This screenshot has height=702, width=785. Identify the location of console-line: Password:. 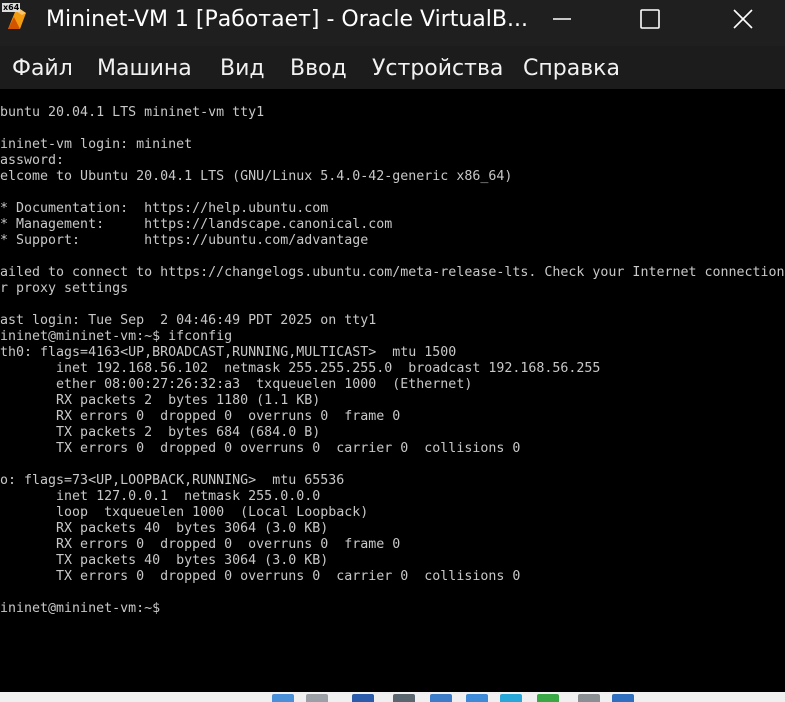
(32, 160).